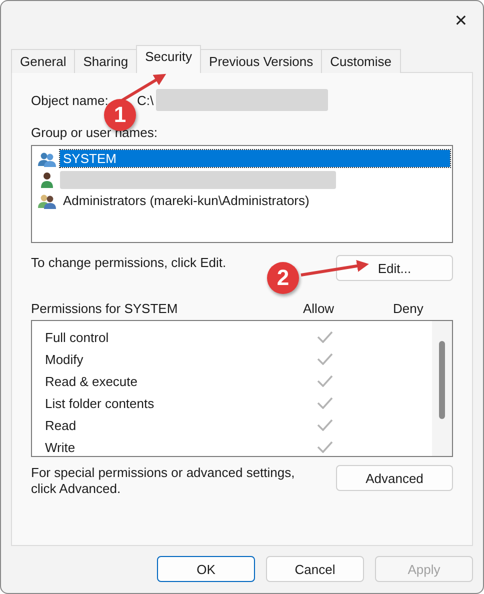  What do you see at coordinates (442, 380) in the screenshot?
I see `scrollbar-thumb` at bounding box center [442, 380].